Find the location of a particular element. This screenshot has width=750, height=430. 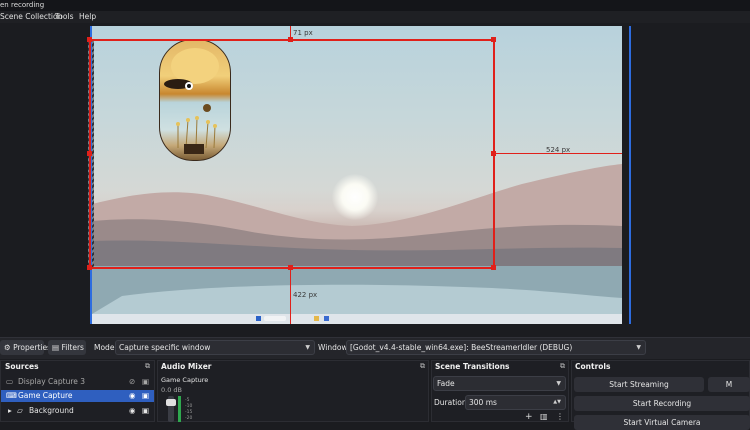

filter-icon: ▤ is located at coordinates (56, 347).